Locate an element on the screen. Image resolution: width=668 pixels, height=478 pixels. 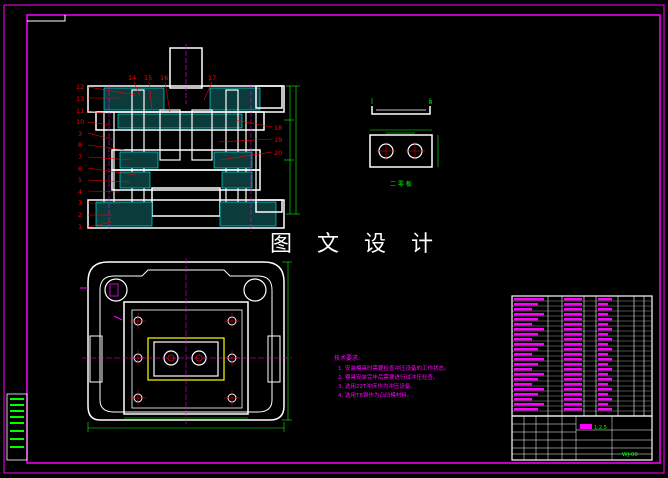
title-block: 1:2.5 WJ-00 is located at coordinates (582, 438).